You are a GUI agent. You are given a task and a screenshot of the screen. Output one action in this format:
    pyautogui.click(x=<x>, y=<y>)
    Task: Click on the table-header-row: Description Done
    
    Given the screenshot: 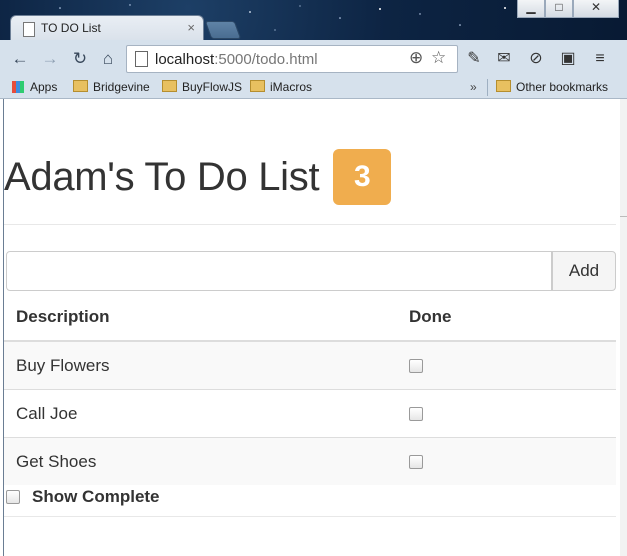 What is the action you would take?
    pyautogui.click(x=310, y=318)
    